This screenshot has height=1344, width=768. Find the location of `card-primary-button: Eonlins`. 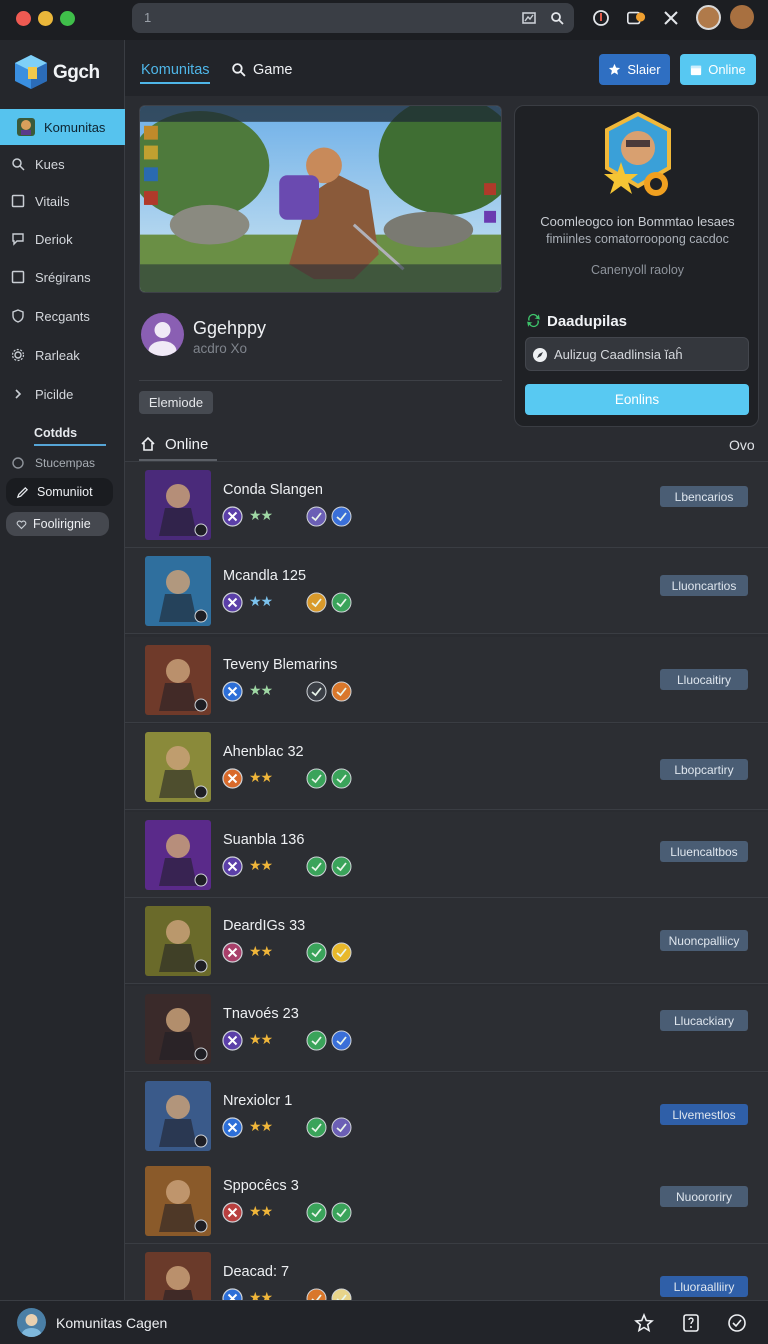

card-primary-button: Eonlins is located at coordinates (637, 399).